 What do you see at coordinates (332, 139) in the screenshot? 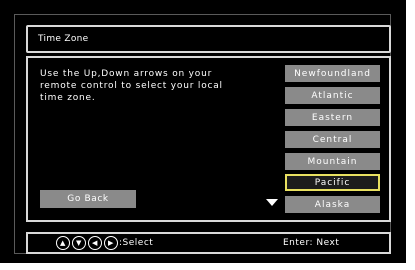
I see `timezone-option-central: Central` at bounding box center [332, 139].